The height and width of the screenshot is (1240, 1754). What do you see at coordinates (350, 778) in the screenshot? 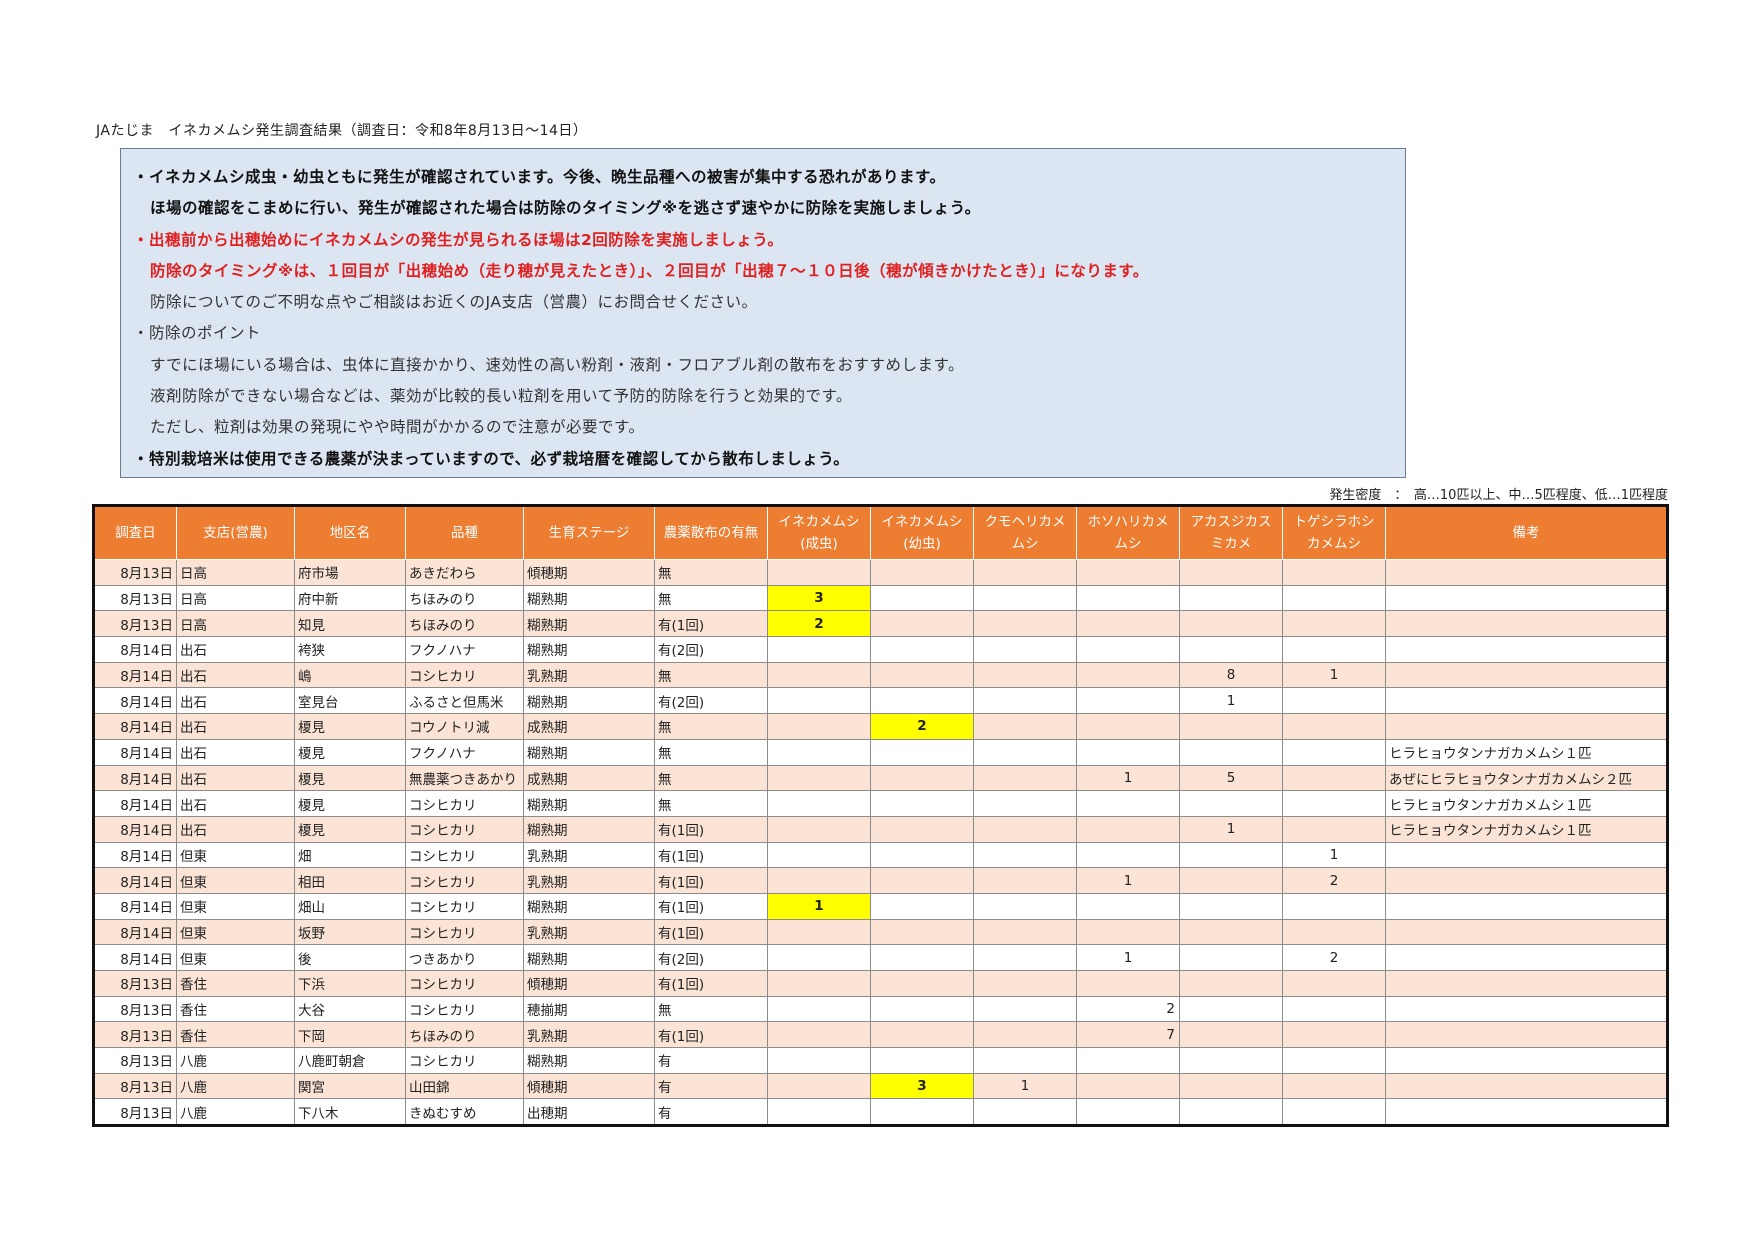
I see `cell-area: 榎見` at bounding box center [350, 778].